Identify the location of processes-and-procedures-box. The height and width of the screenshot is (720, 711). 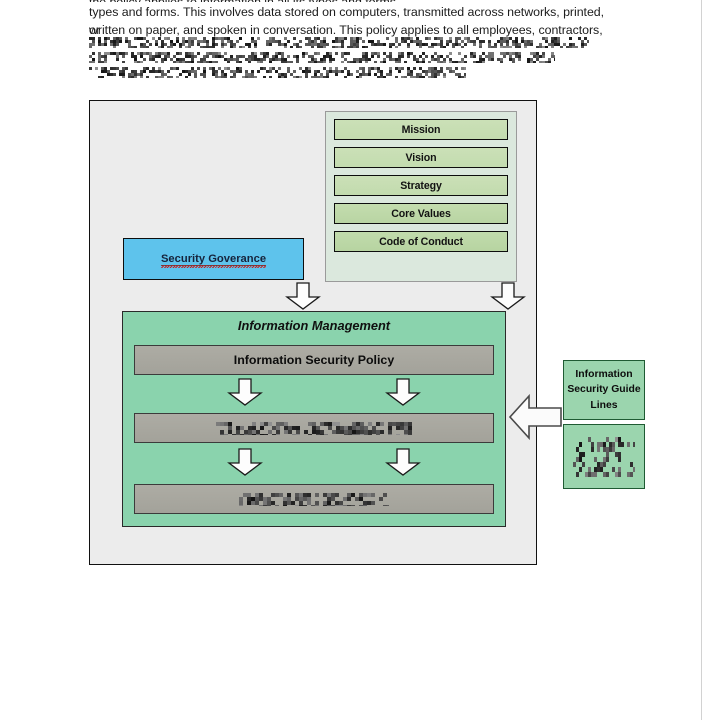
(314, 499).